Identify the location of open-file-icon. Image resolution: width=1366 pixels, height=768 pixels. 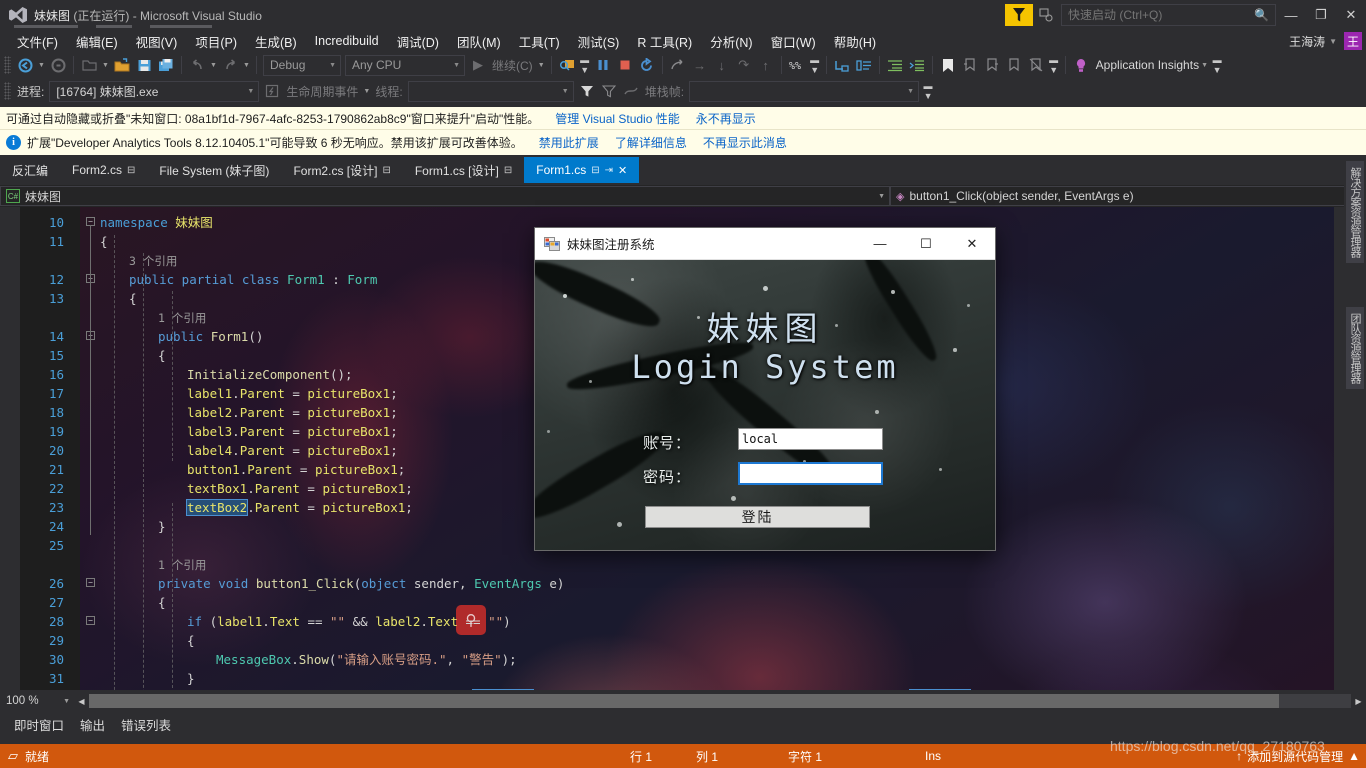
(122, 65).